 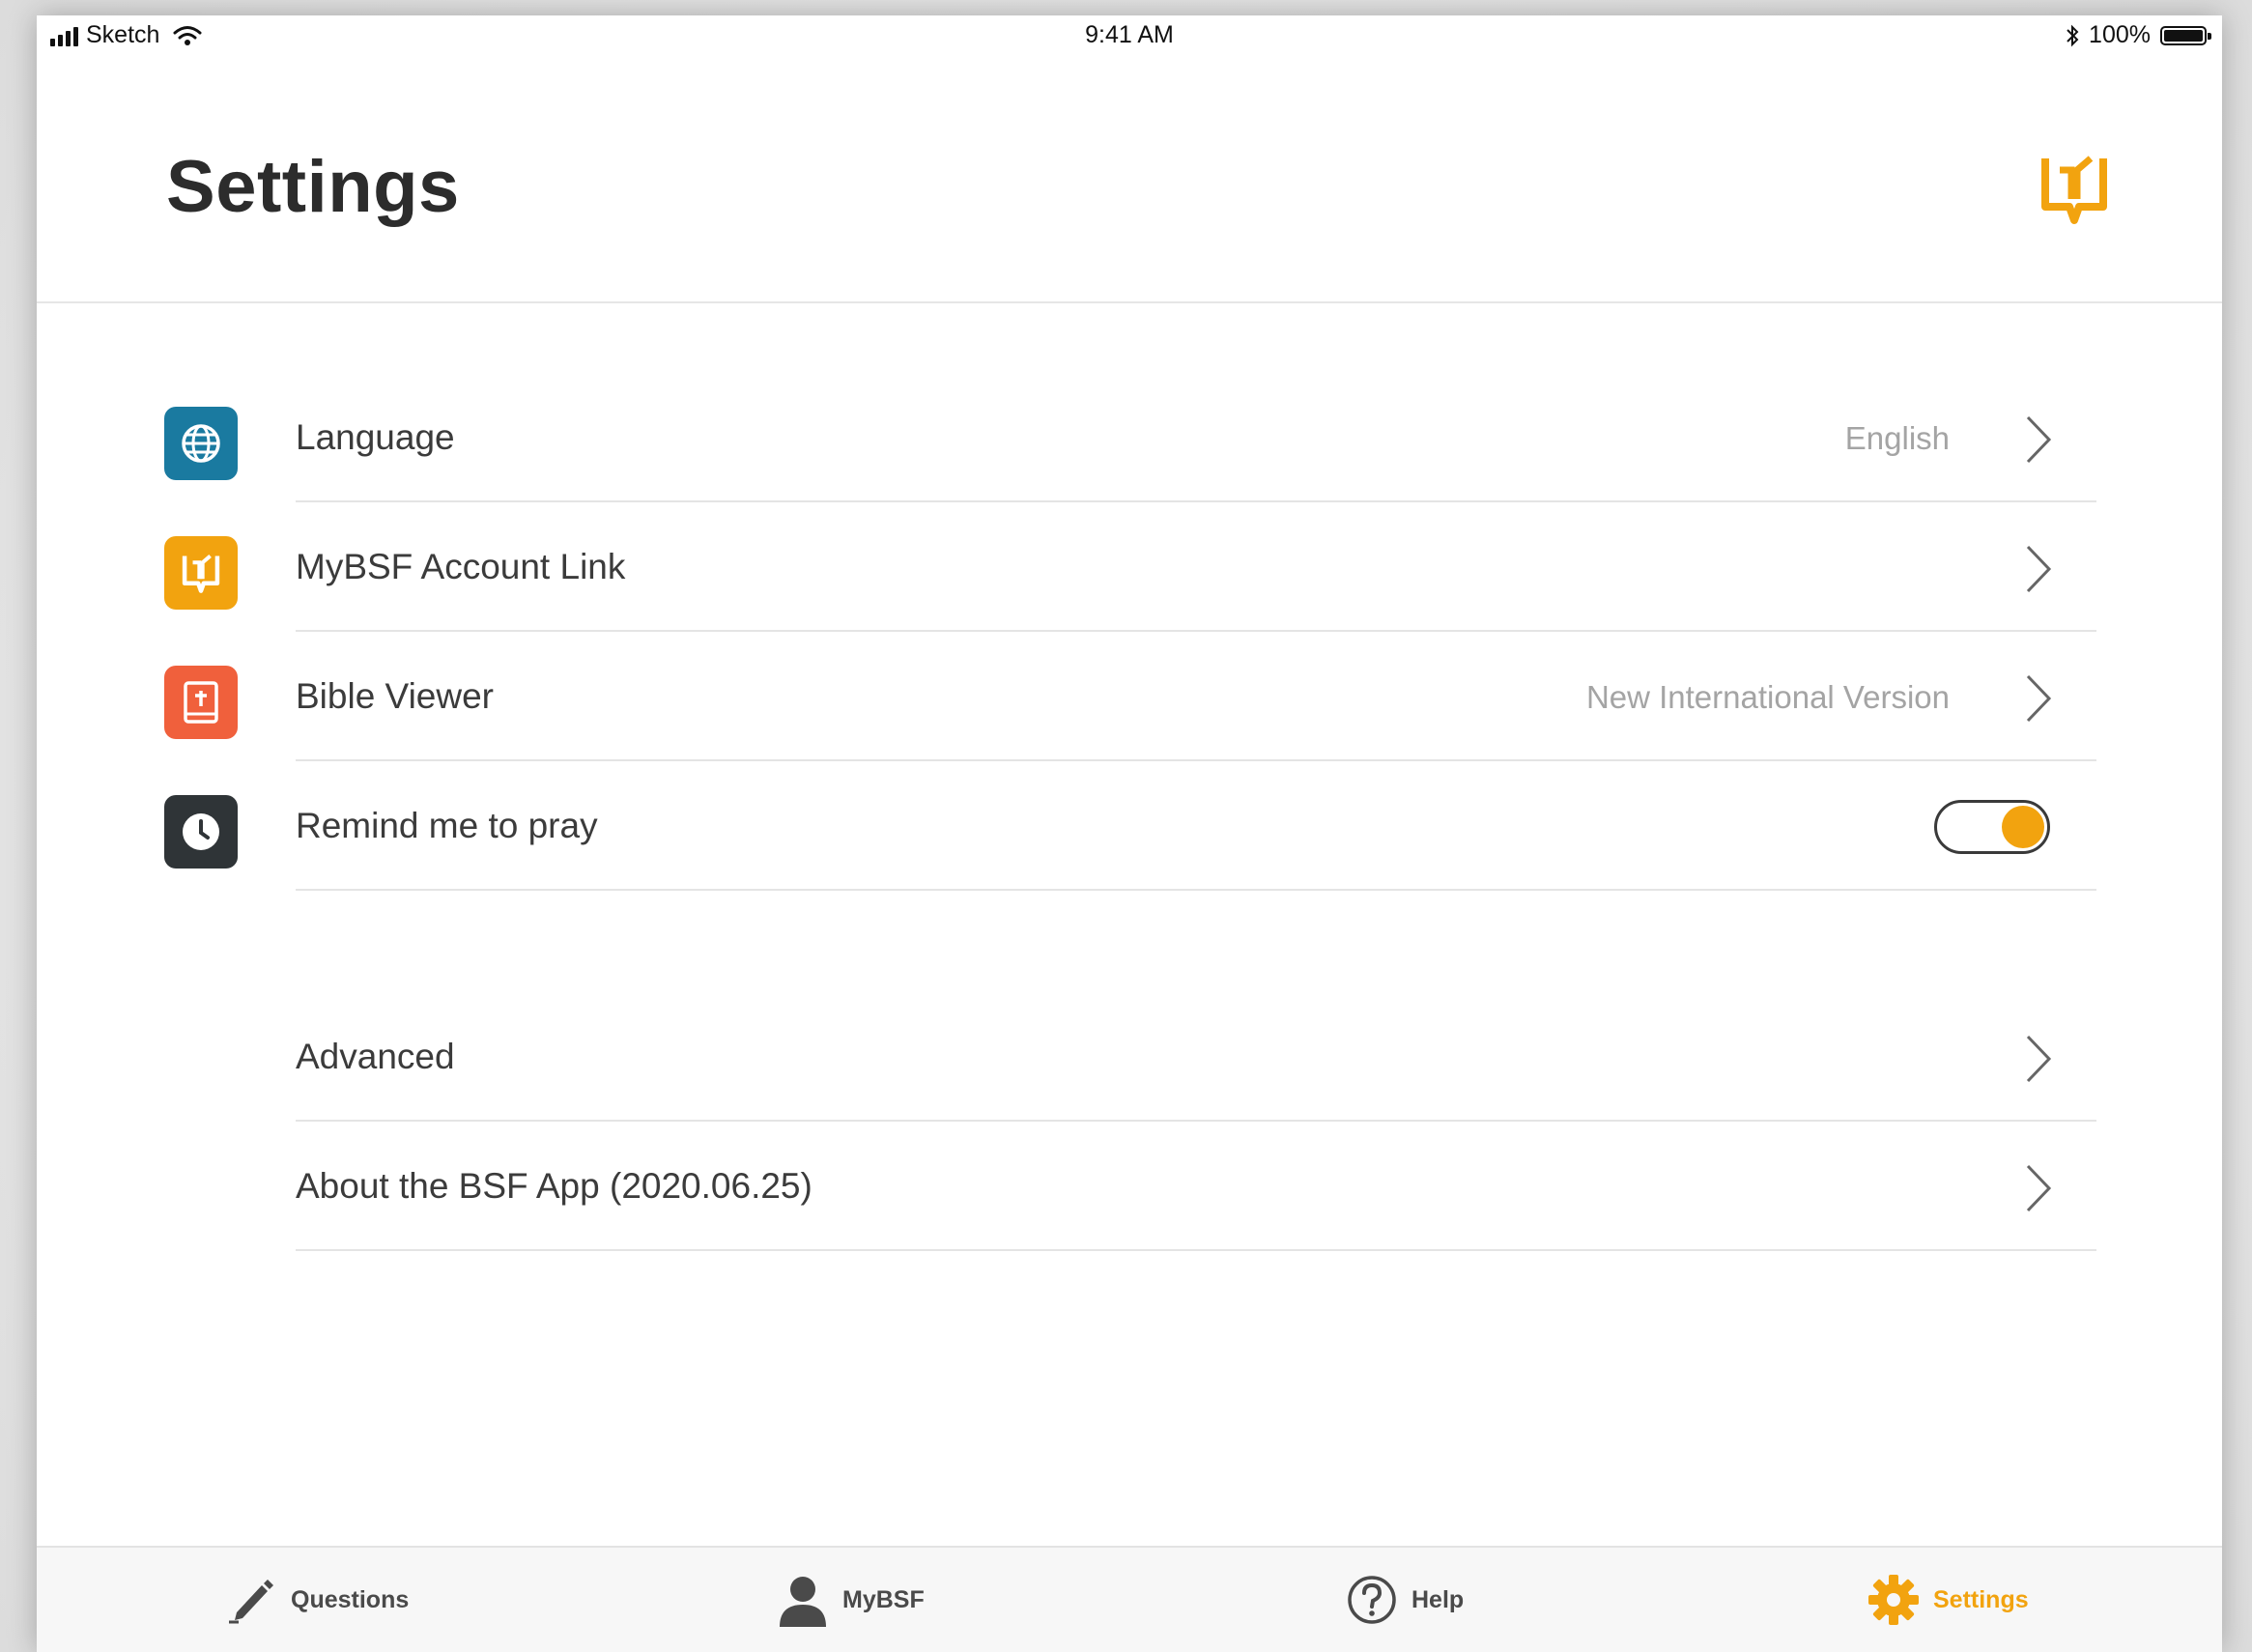 I want to click on status-right: 100%, so click(x=2138, y=35).